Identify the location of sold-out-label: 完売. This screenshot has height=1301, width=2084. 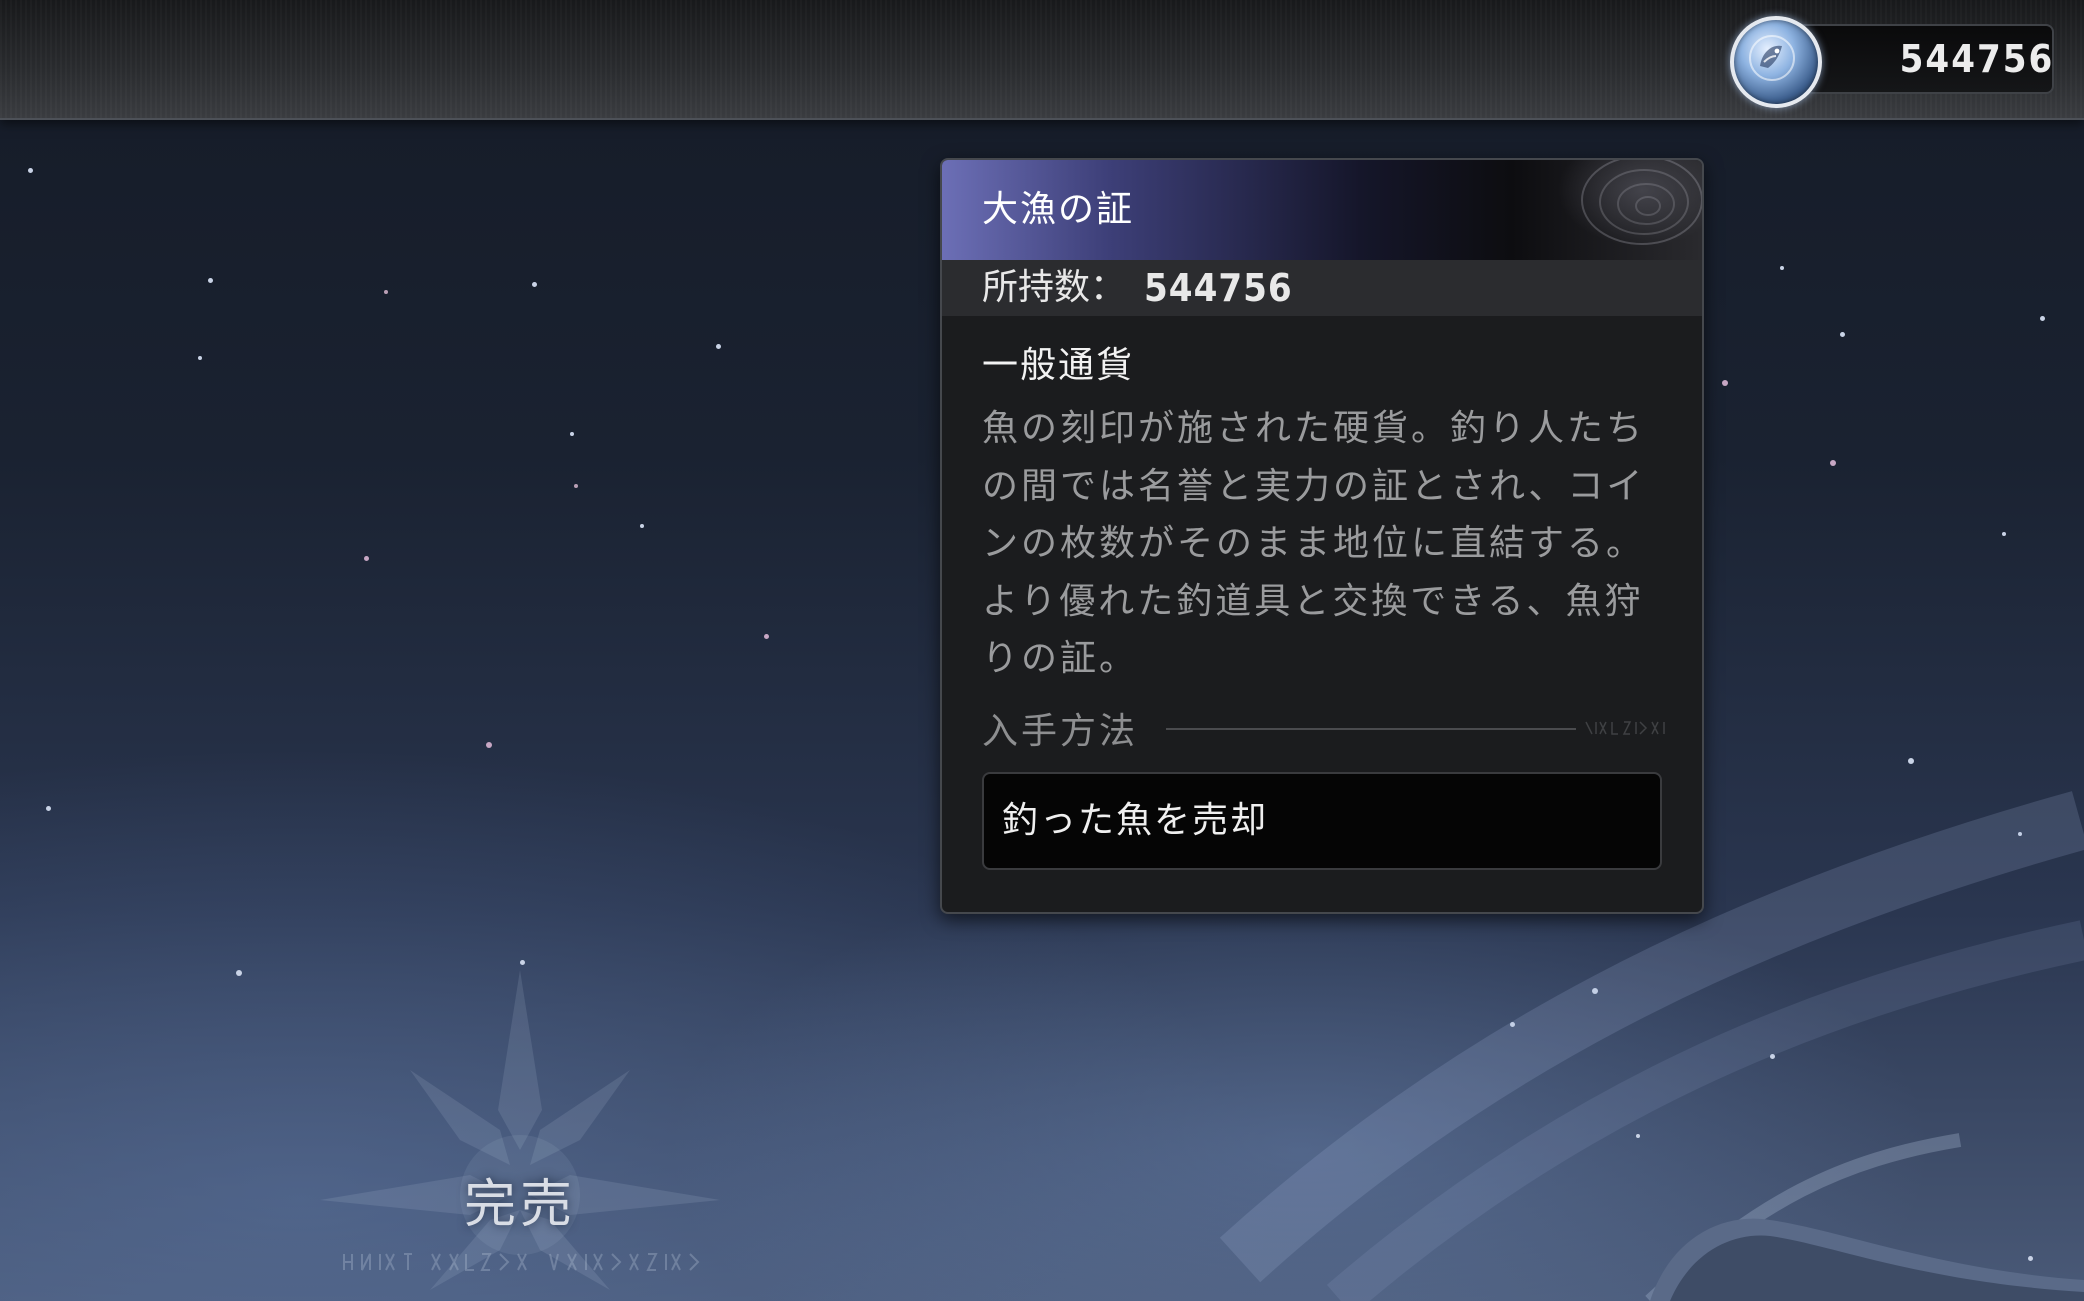
(519, 1205).